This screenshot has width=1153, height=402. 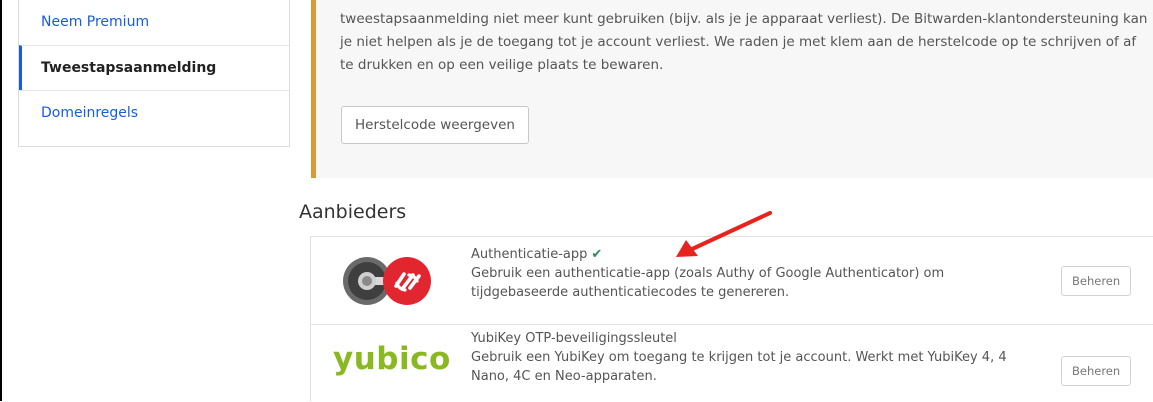 What do you see at coordinates (574, 338) in the screenshot?
I see `yubikey-title: YubiKey OTP-beveiligingssleutel` at bounding box center [574, 338].